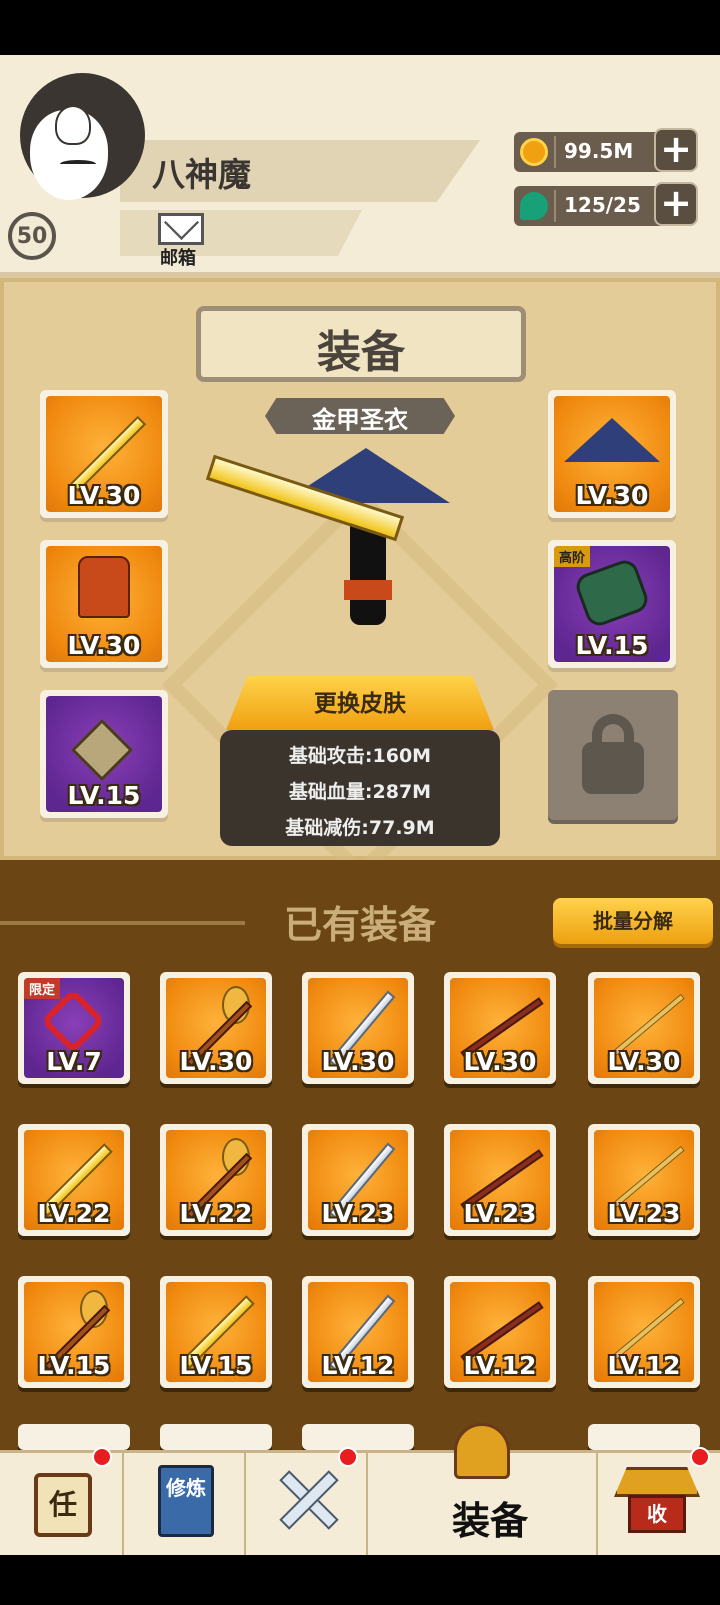 Image resolution: width=720 pixels, height=1605 pixels. What do you see at coordinates (360, 701) in the screenshot?
I see `change-skin-label: 更换皮肤` at bounding box center [360, 701].